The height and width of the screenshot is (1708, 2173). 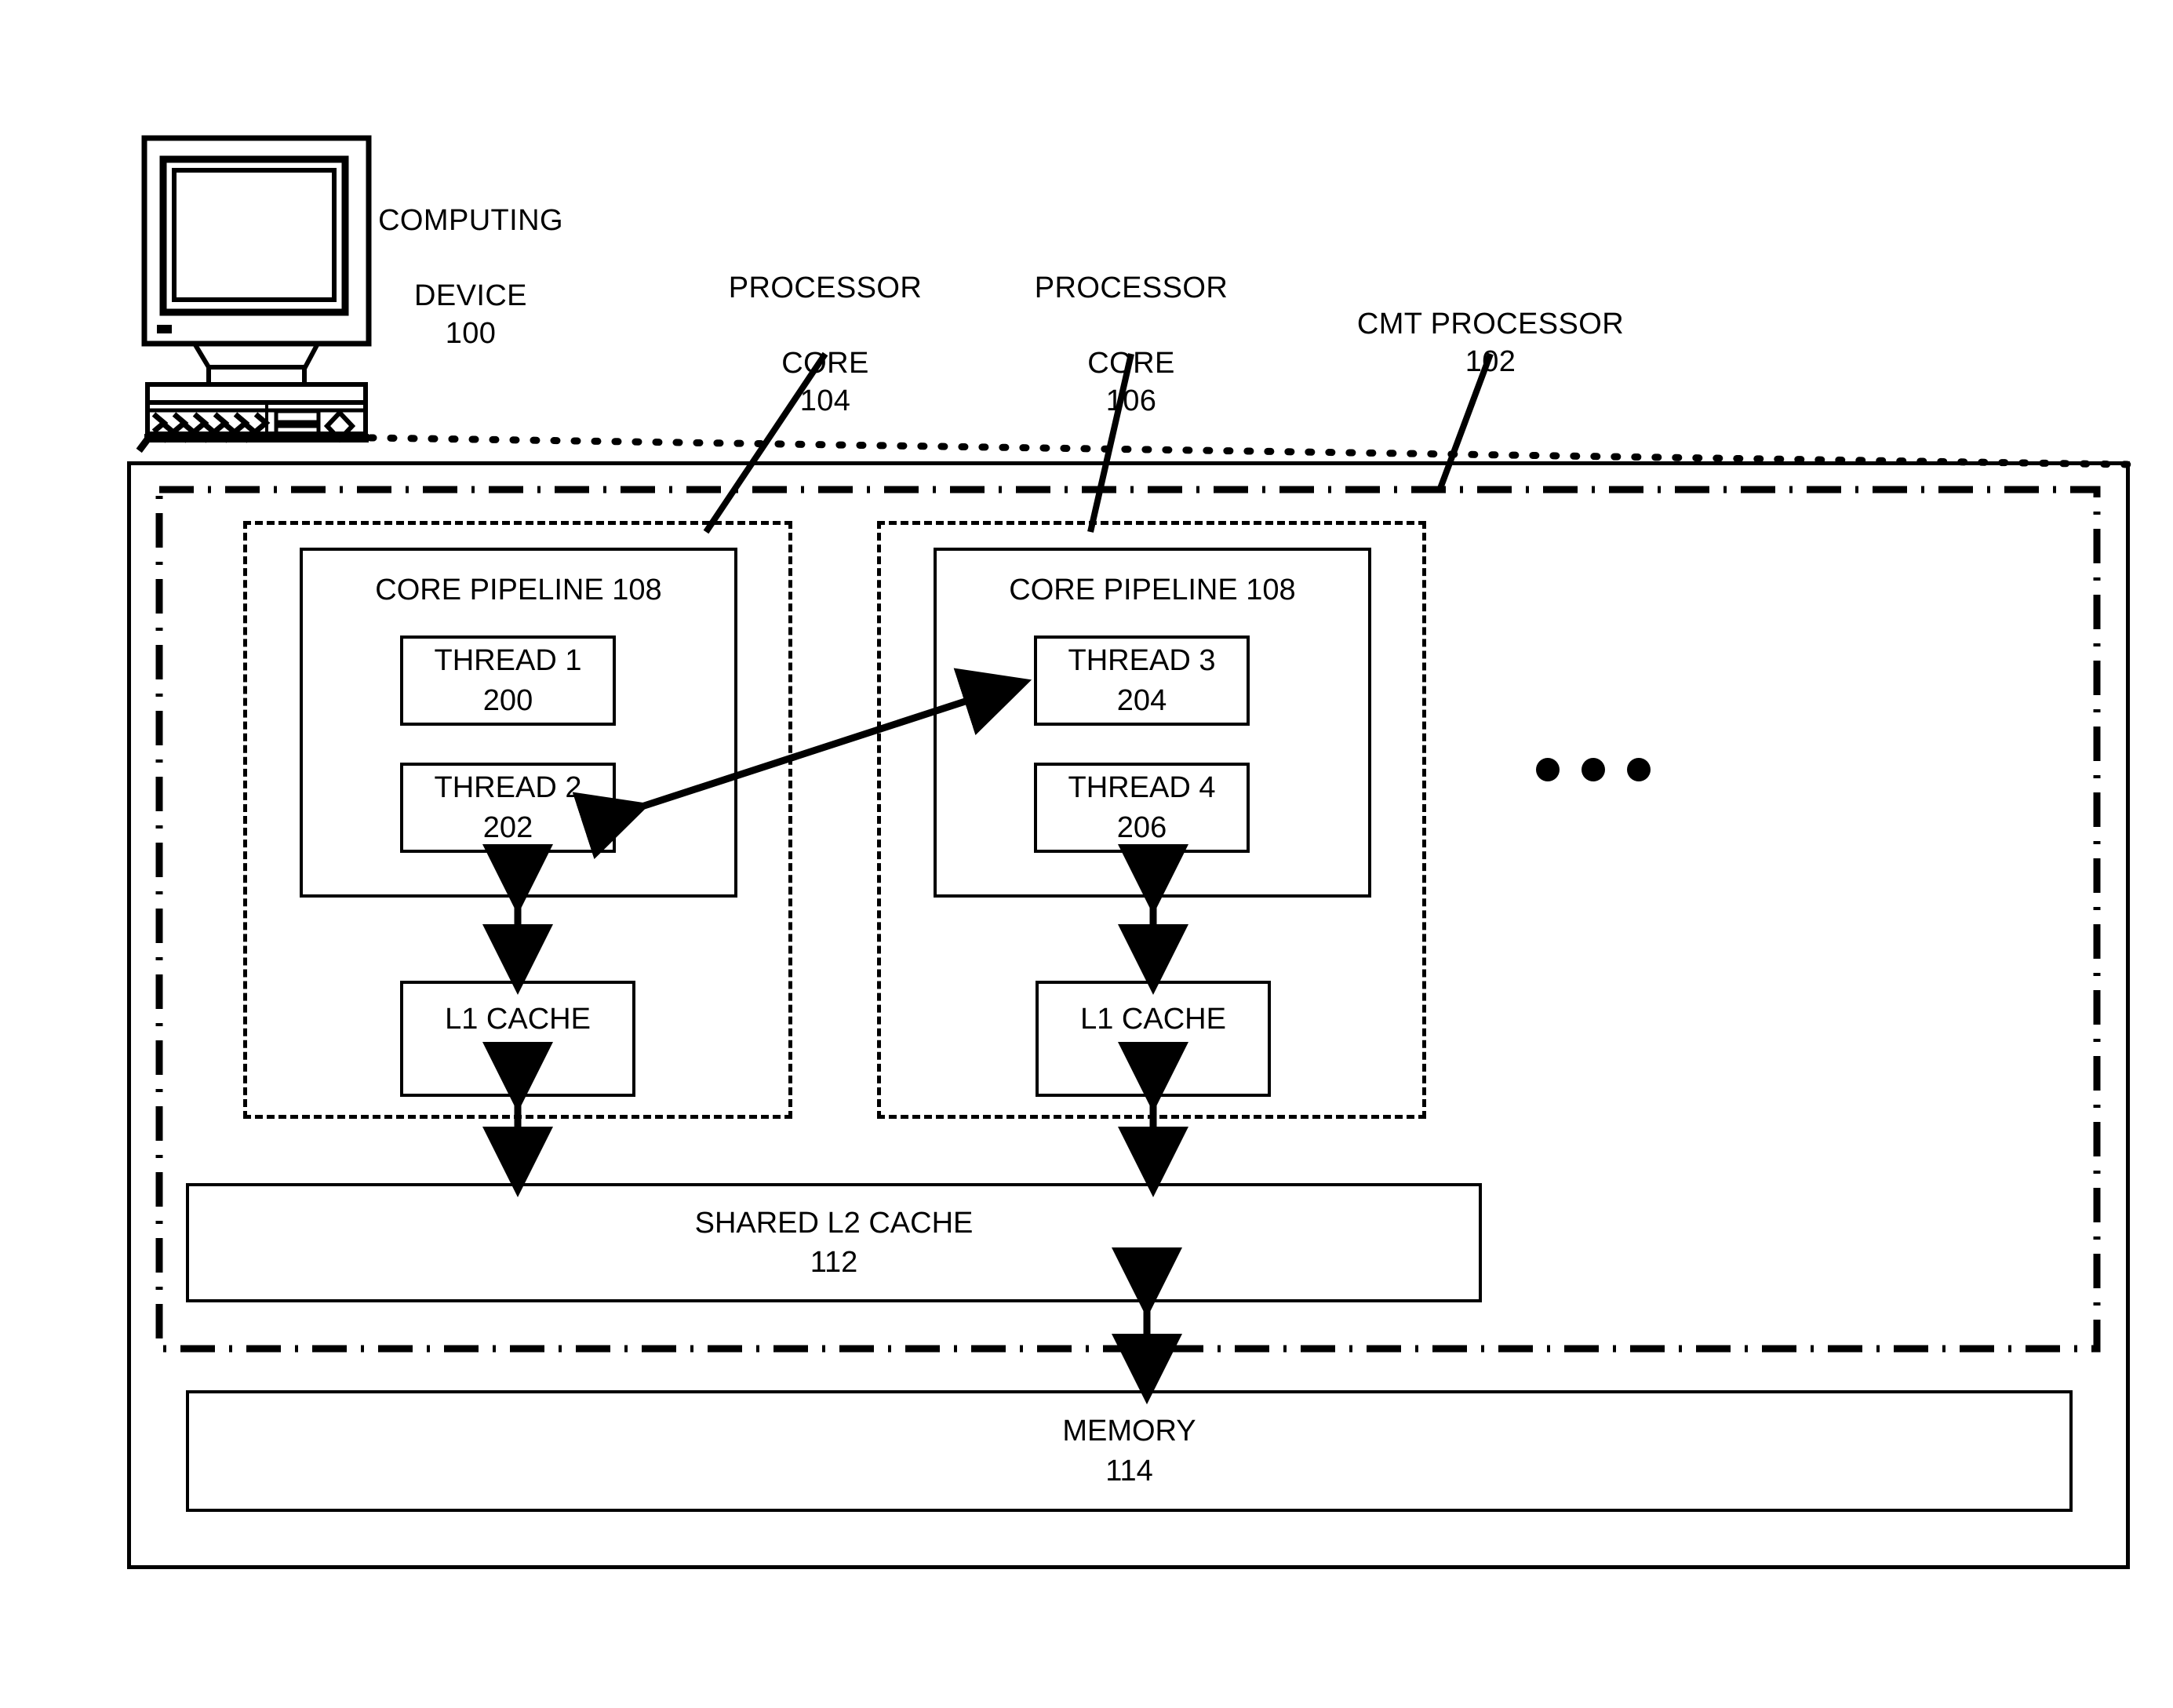 I want to click on shared-l2-cache: SHARED L2 CACHE 112, so click(x=834, y=1242).